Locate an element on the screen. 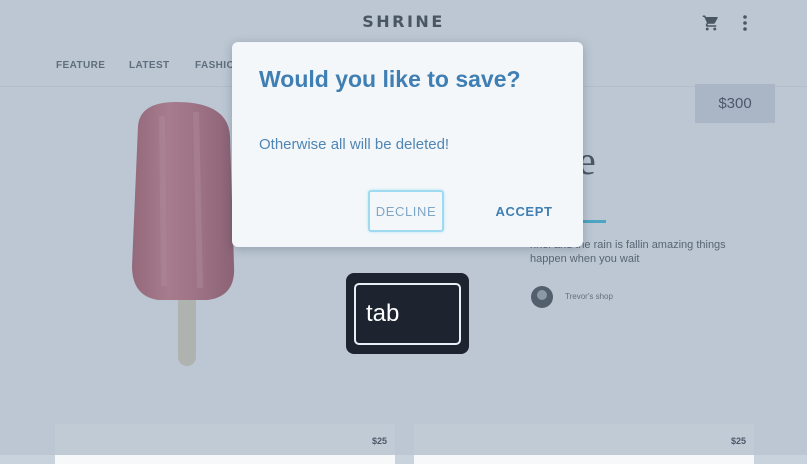 The height and width of the screenshot is (464, 807). key-label: tab is located at coordinates (407, 314).